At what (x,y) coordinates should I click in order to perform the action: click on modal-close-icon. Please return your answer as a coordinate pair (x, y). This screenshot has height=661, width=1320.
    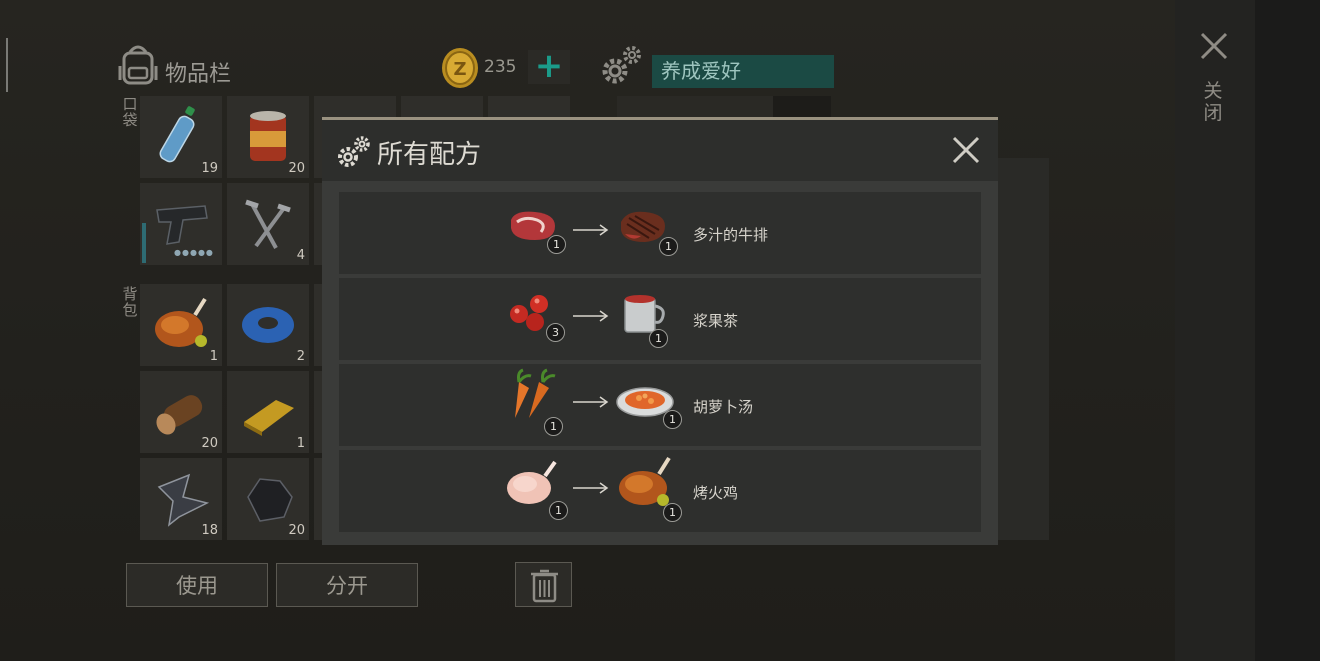
    Looking at the image, I should click on (966, 150).